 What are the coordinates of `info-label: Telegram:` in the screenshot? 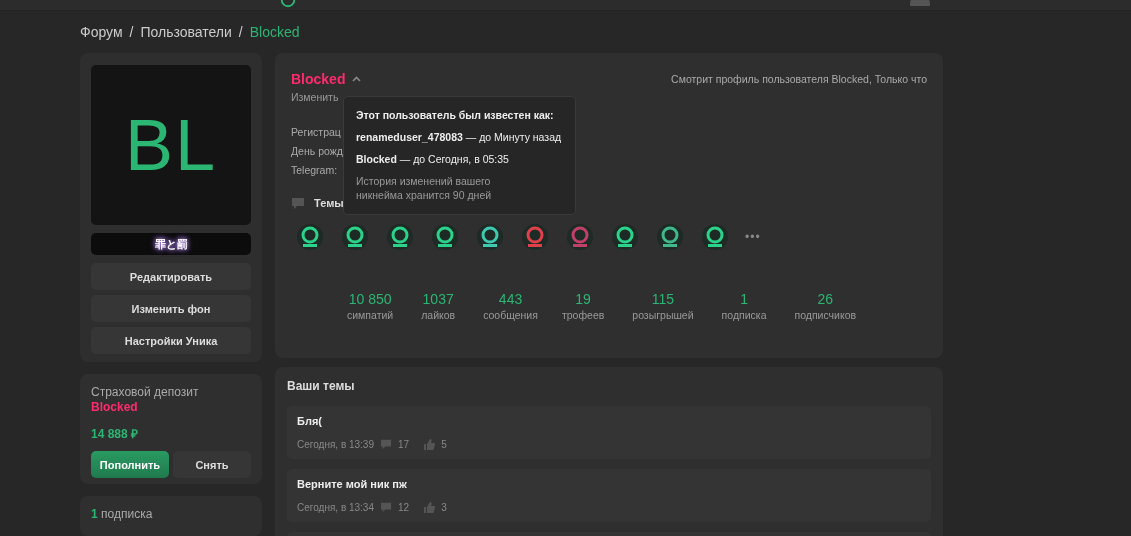 It's located at (315, 170).